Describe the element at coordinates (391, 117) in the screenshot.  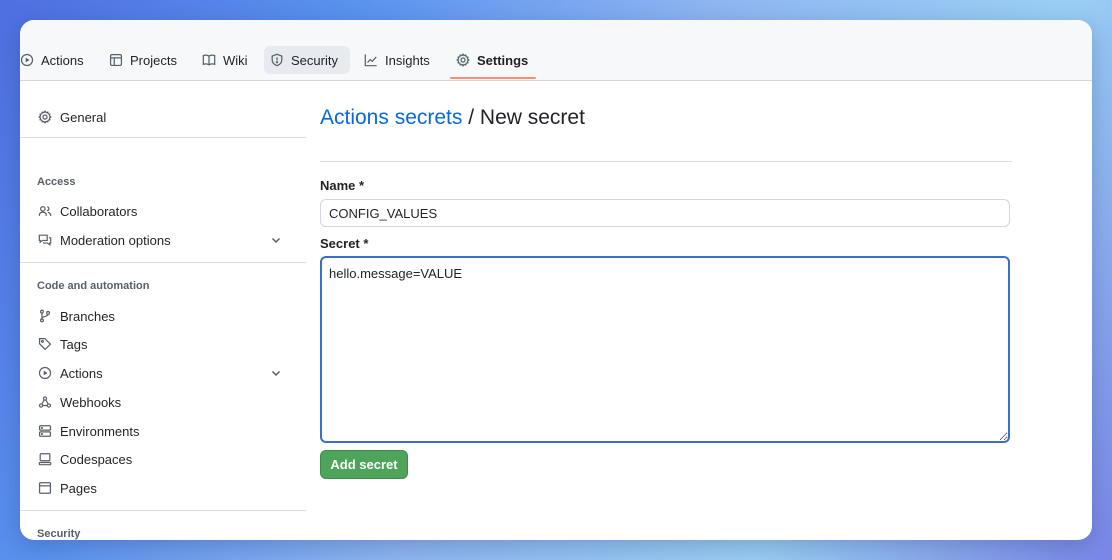
I see `breadcrumb-link-actions-secrets: Actions secrets` at that location.